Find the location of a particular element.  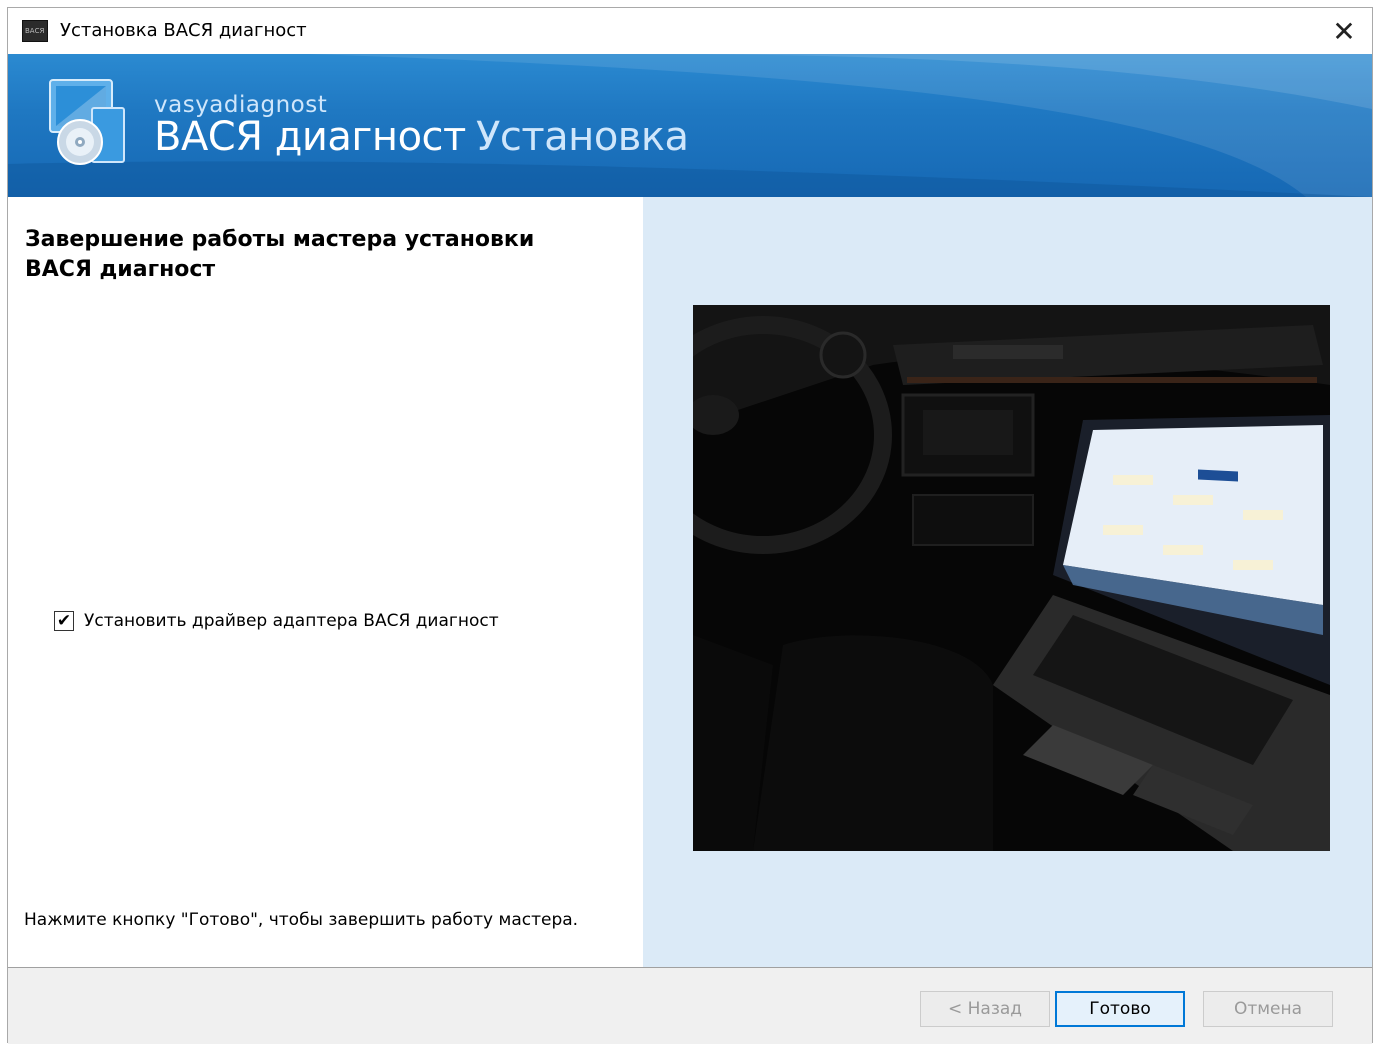

app-icon: ВАСЯ is located at coordinates (35, 31).